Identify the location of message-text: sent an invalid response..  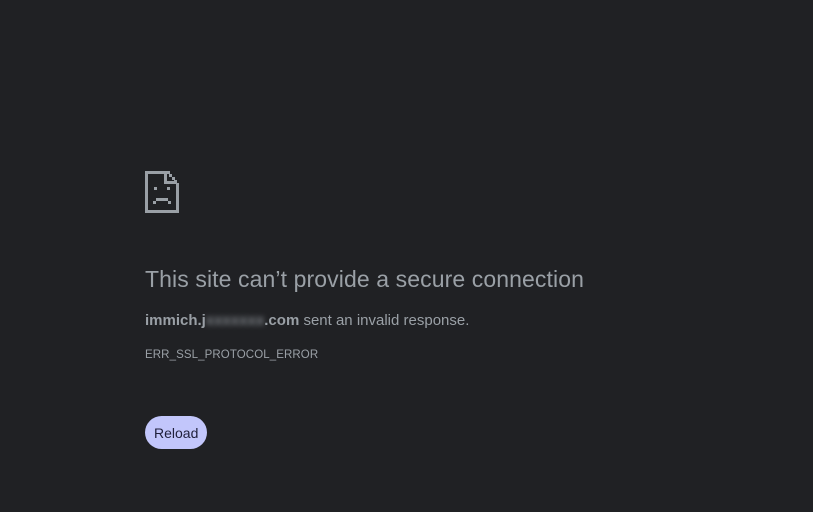
(384, 320).